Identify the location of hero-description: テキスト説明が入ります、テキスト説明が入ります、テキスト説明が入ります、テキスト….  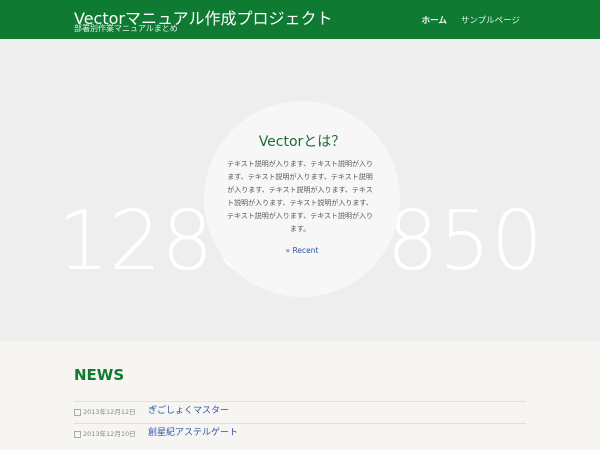
(300, 196).